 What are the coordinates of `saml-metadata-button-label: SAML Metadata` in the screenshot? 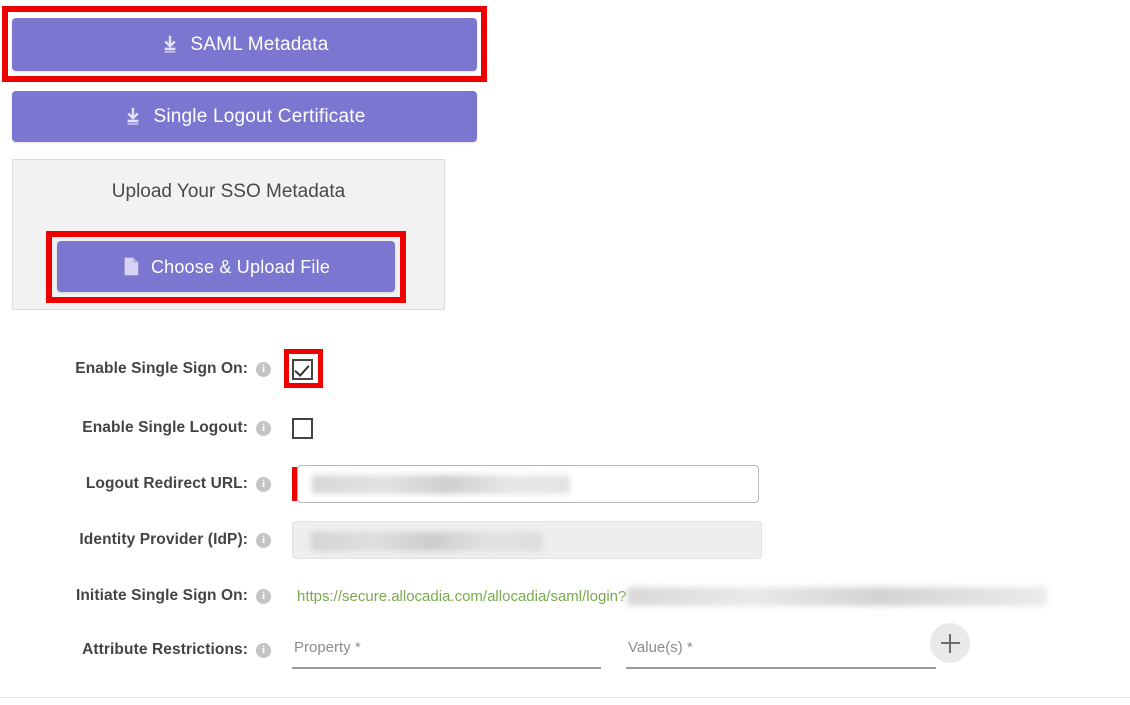 It's located at (259, 44).